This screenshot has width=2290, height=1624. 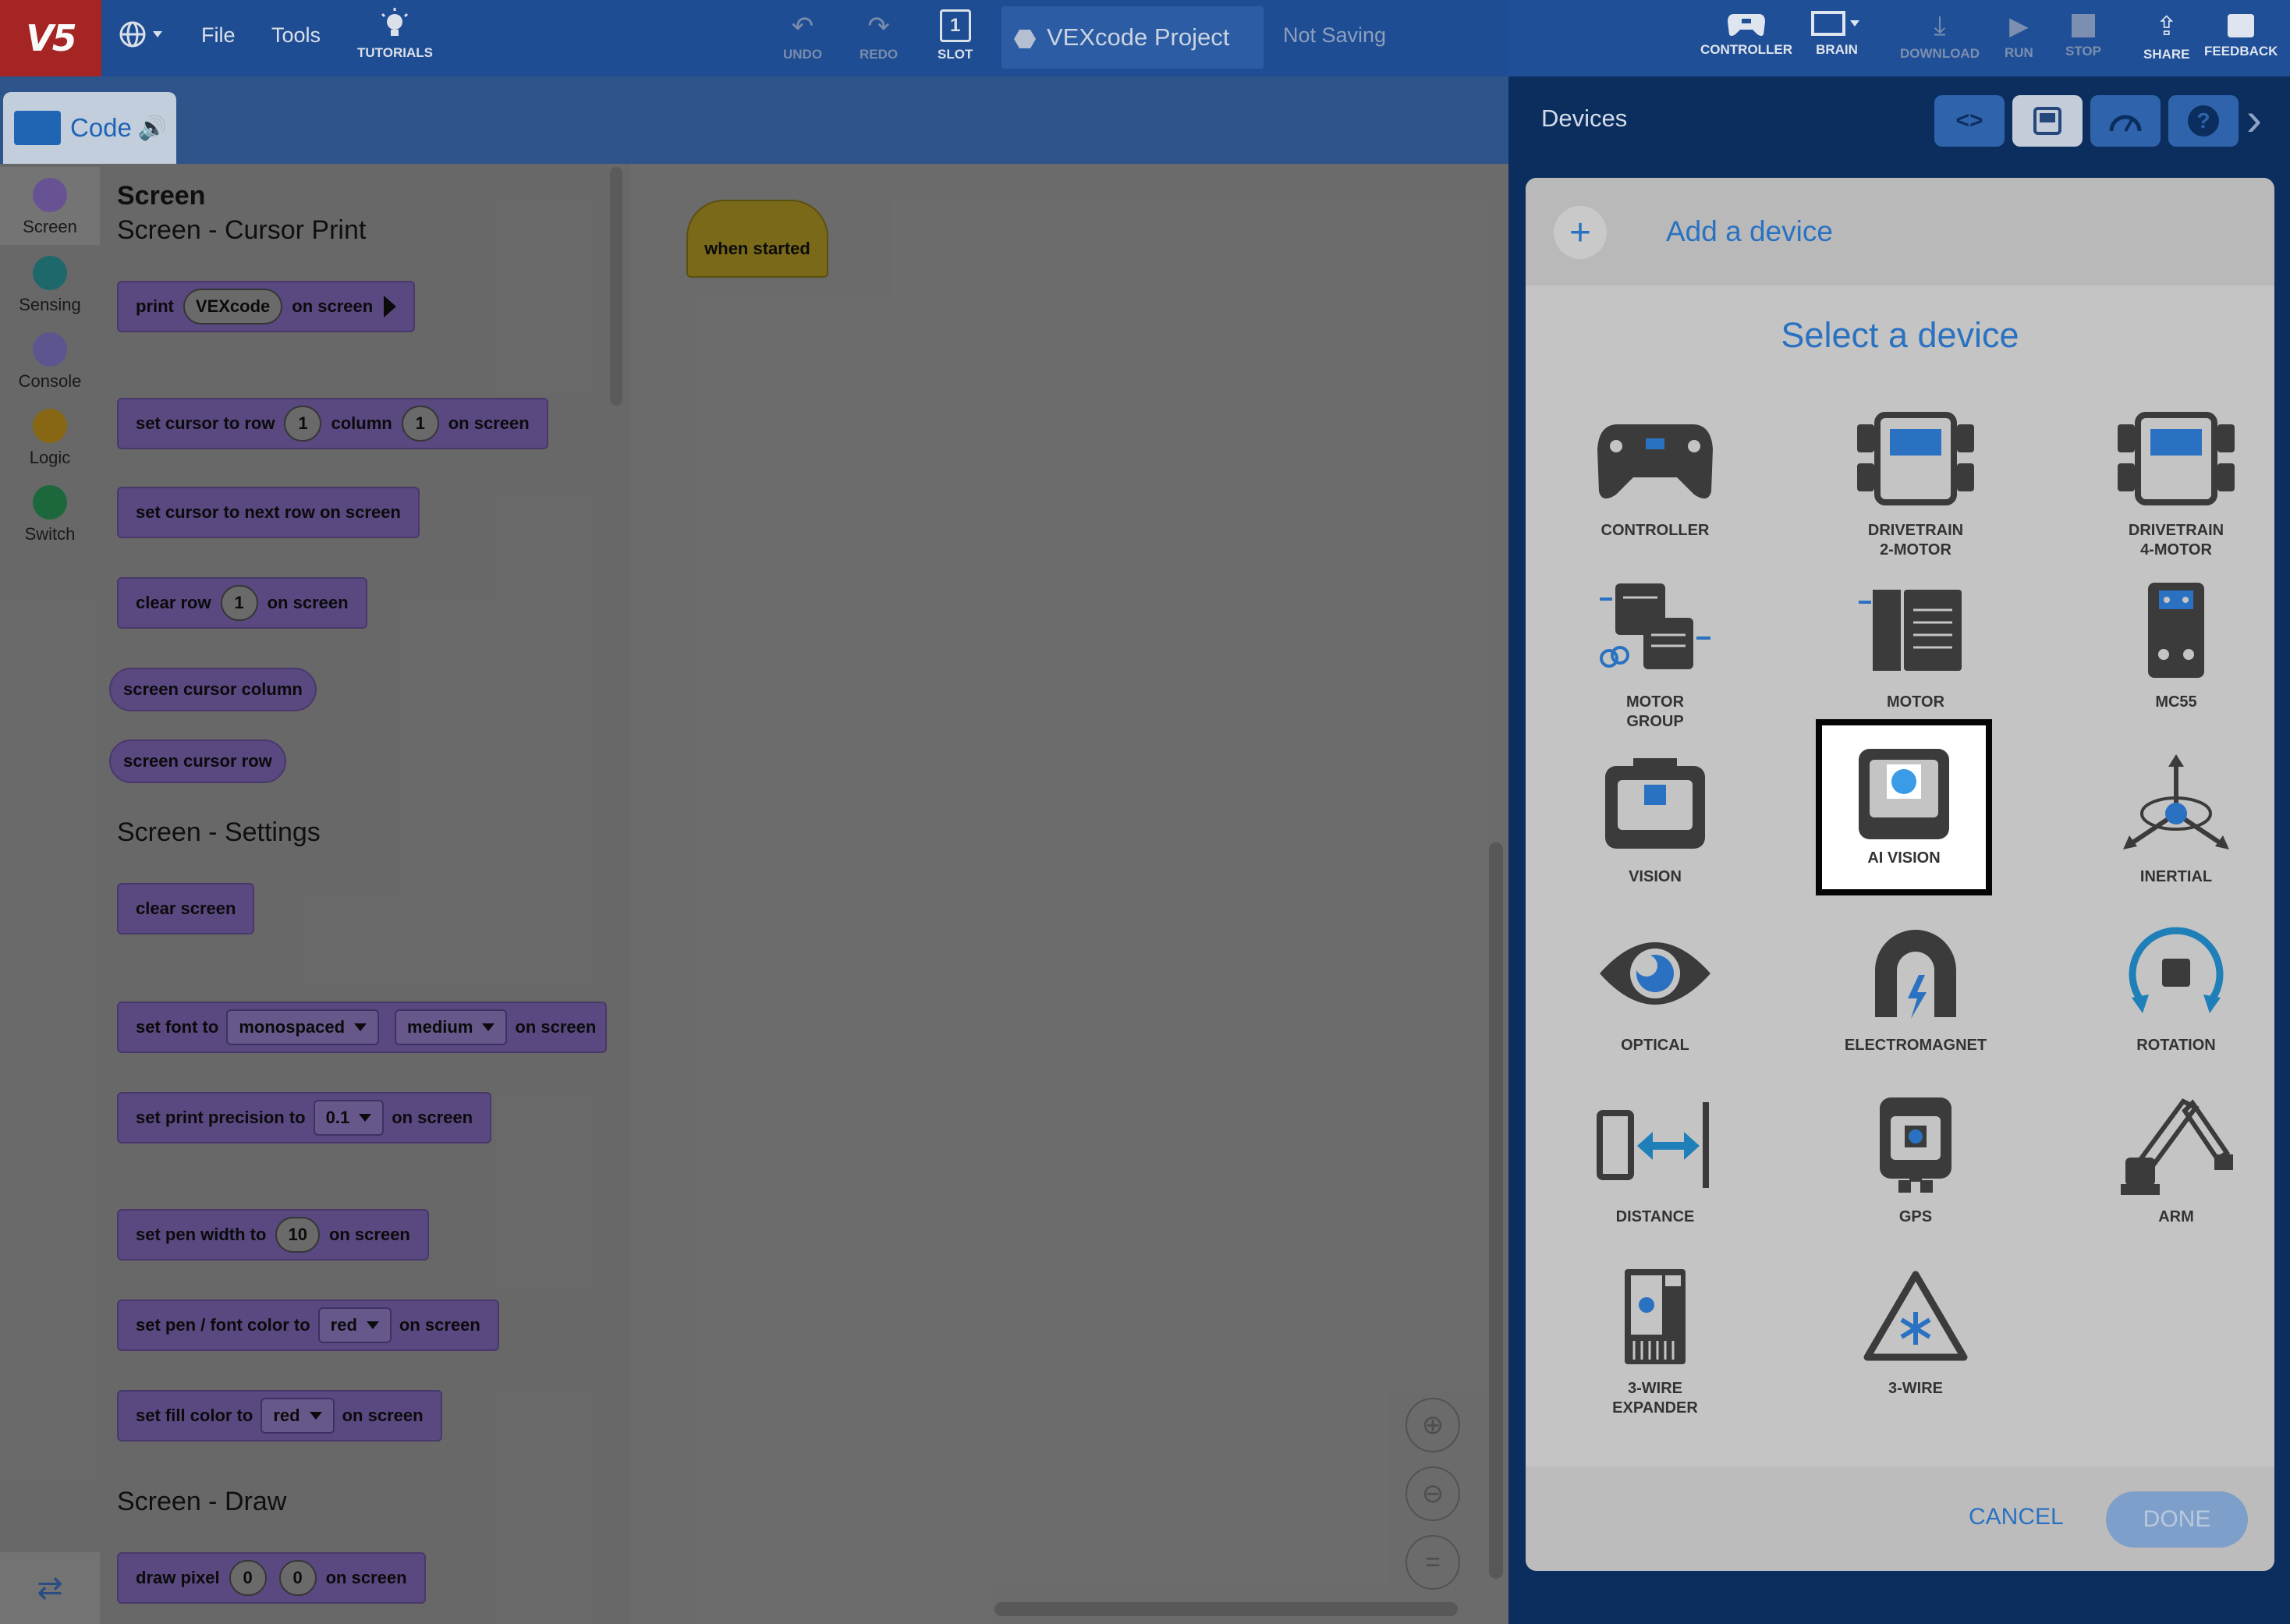 What do you see at coordinates (802, 36) in the screenshot?
I see `undo-button: ↶ UNDO` at bounding box center [802, 36].